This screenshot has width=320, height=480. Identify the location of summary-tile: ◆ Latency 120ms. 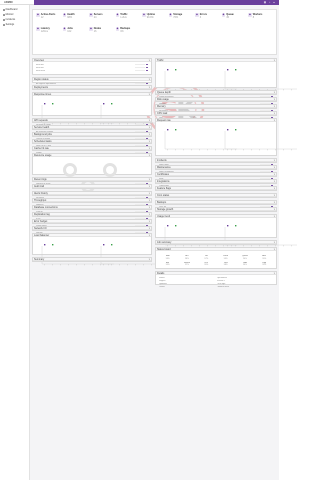
(47, 32).